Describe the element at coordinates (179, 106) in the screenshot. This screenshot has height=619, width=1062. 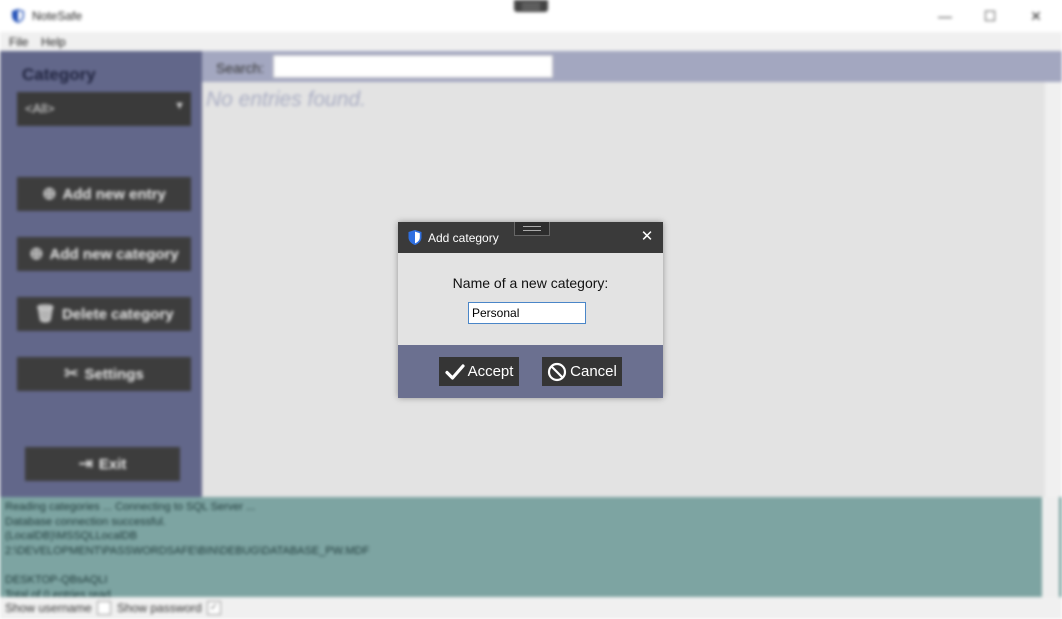
I see `chevron-down-icon: ▼` at that location.